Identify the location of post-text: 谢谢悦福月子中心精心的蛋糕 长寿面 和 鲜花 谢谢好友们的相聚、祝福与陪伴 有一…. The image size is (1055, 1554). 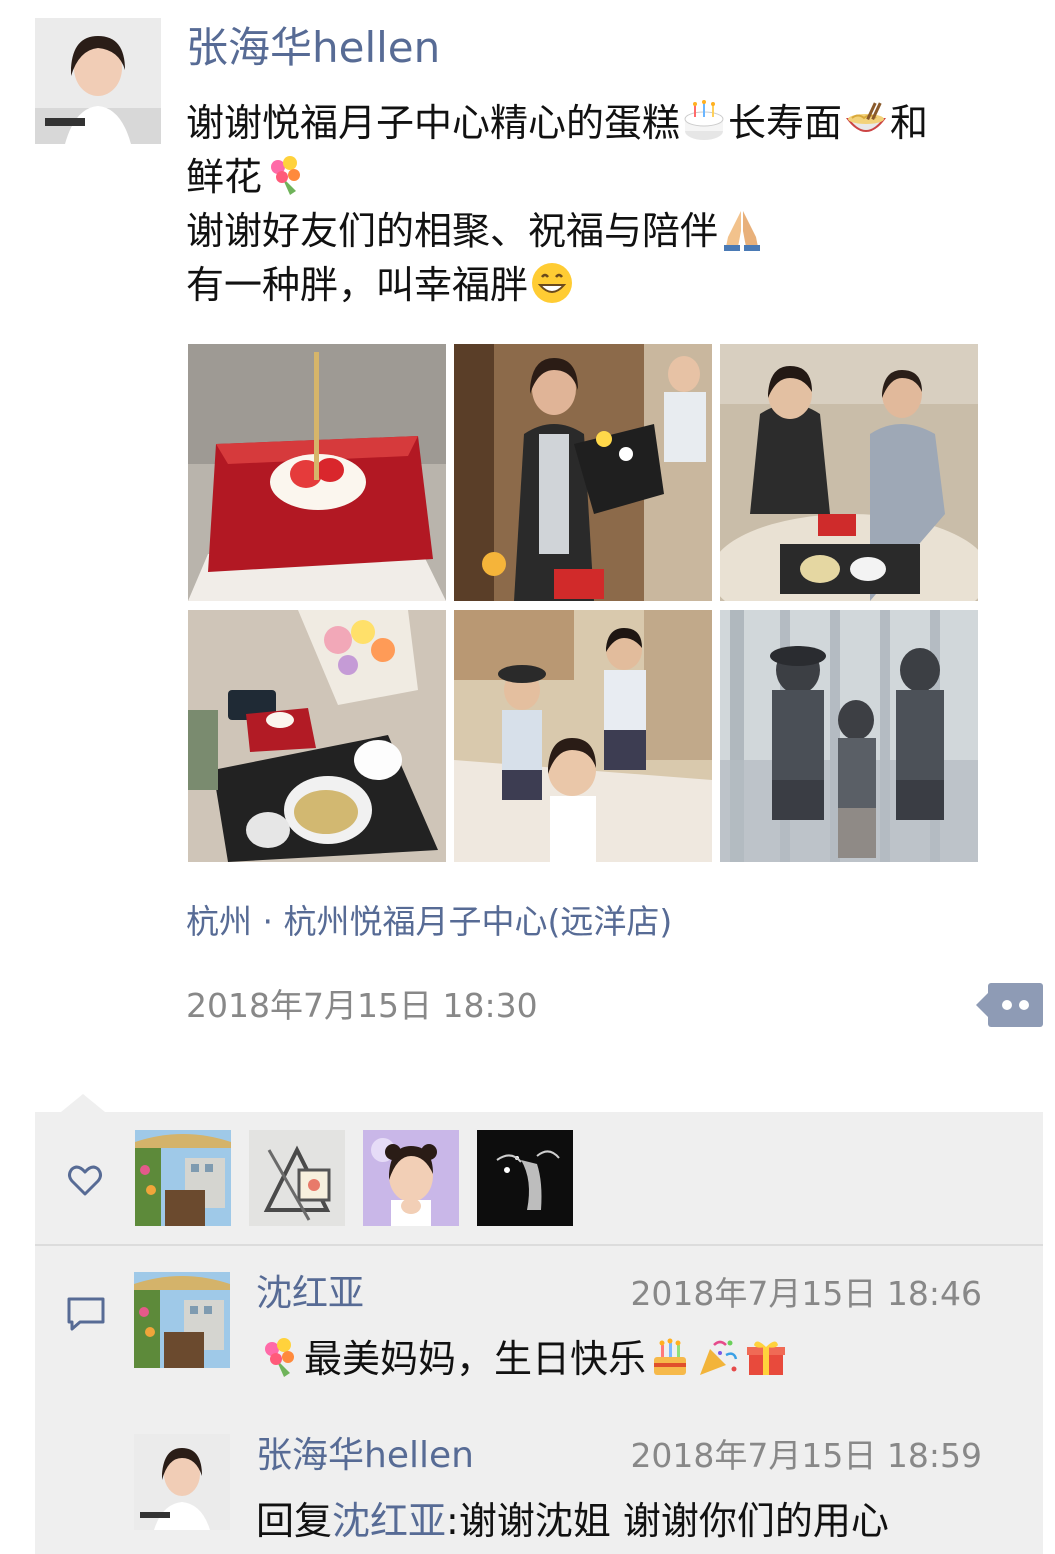
(606, 204).